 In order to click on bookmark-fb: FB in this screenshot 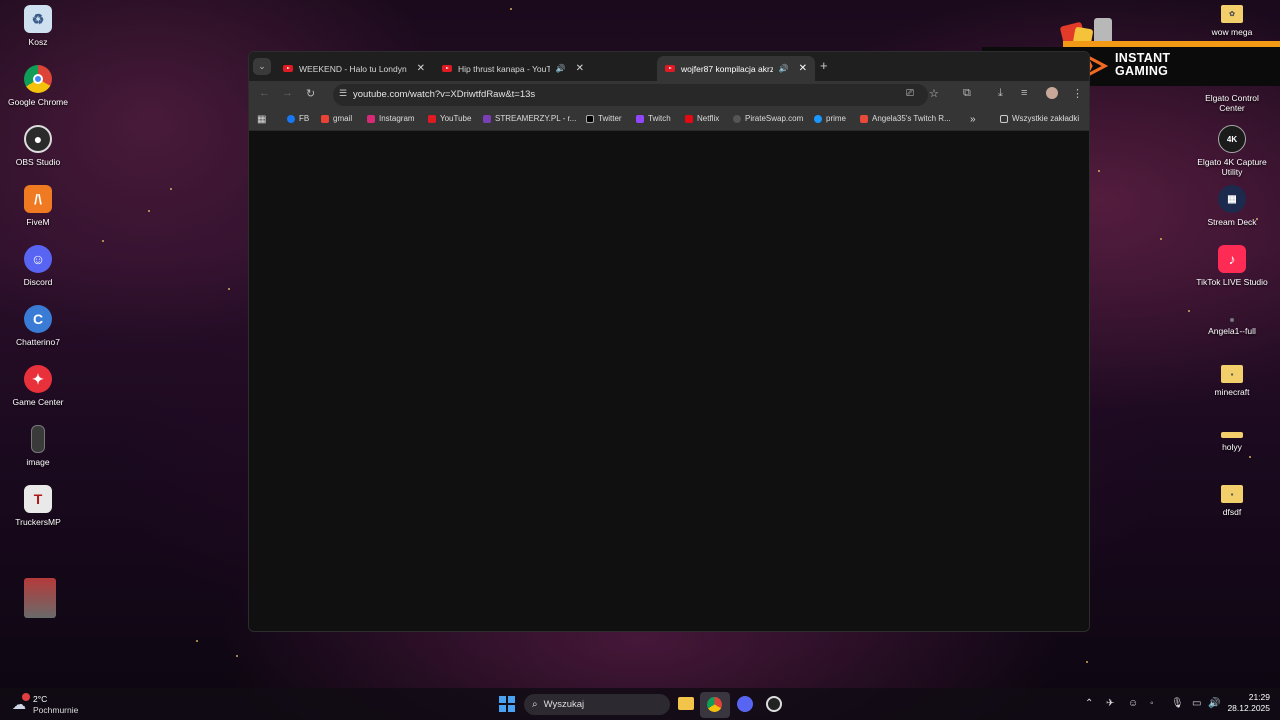, I will do `click(298, 118)`.